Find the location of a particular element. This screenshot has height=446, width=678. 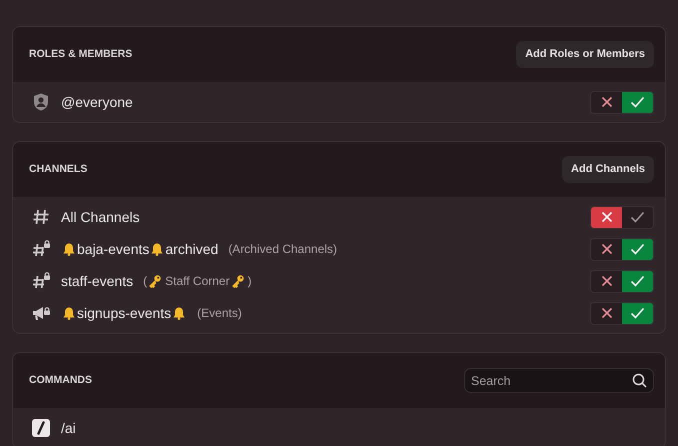

search-icon is located at coordinates (639, 380).